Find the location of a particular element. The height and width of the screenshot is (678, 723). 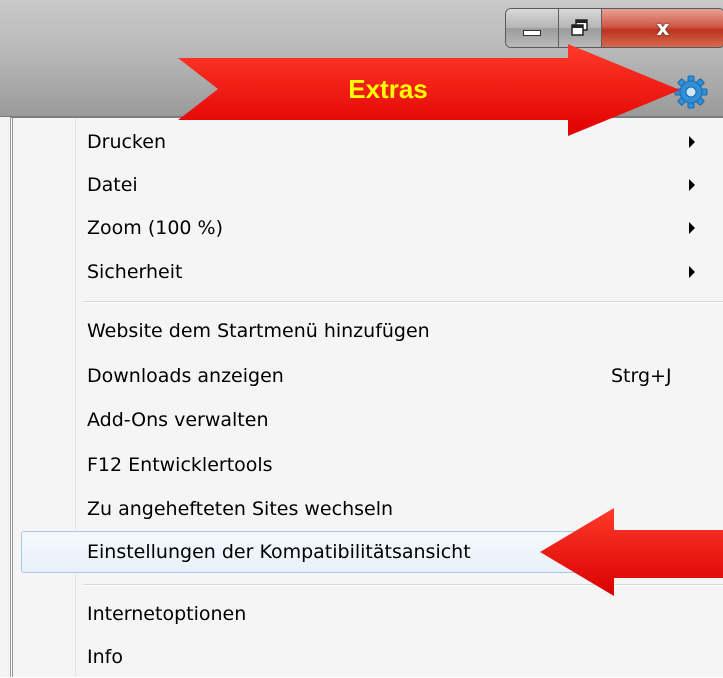

minimize-button is located at coordinates (532, 28).